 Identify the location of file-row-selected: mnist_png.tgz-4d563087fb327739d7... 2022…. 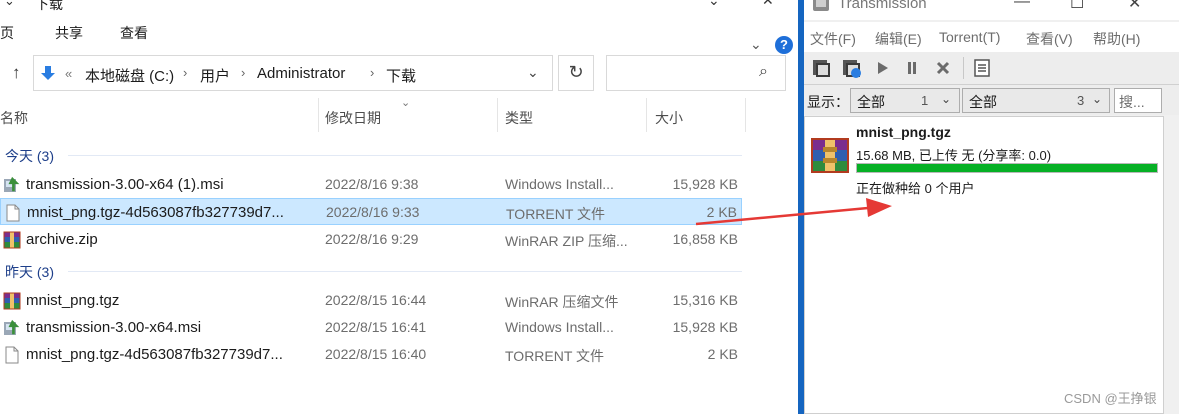
(371, 211).